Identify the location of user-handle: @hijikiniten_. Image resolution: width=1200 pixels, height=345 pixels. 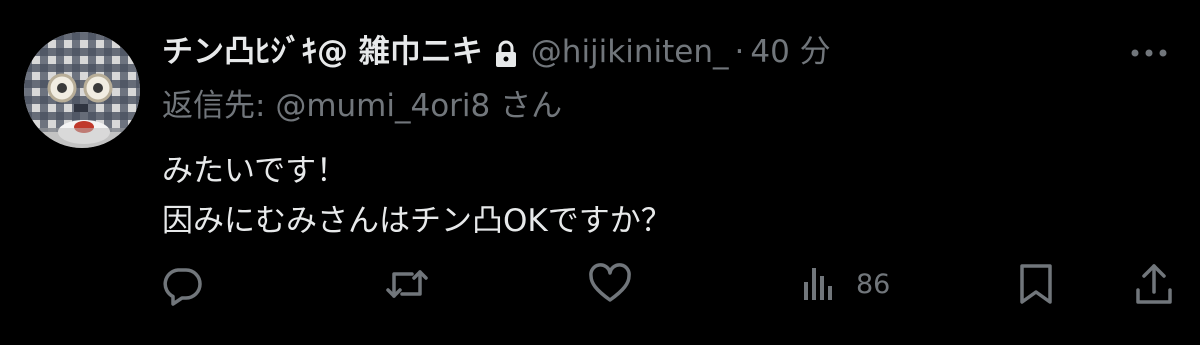
(630, 52).